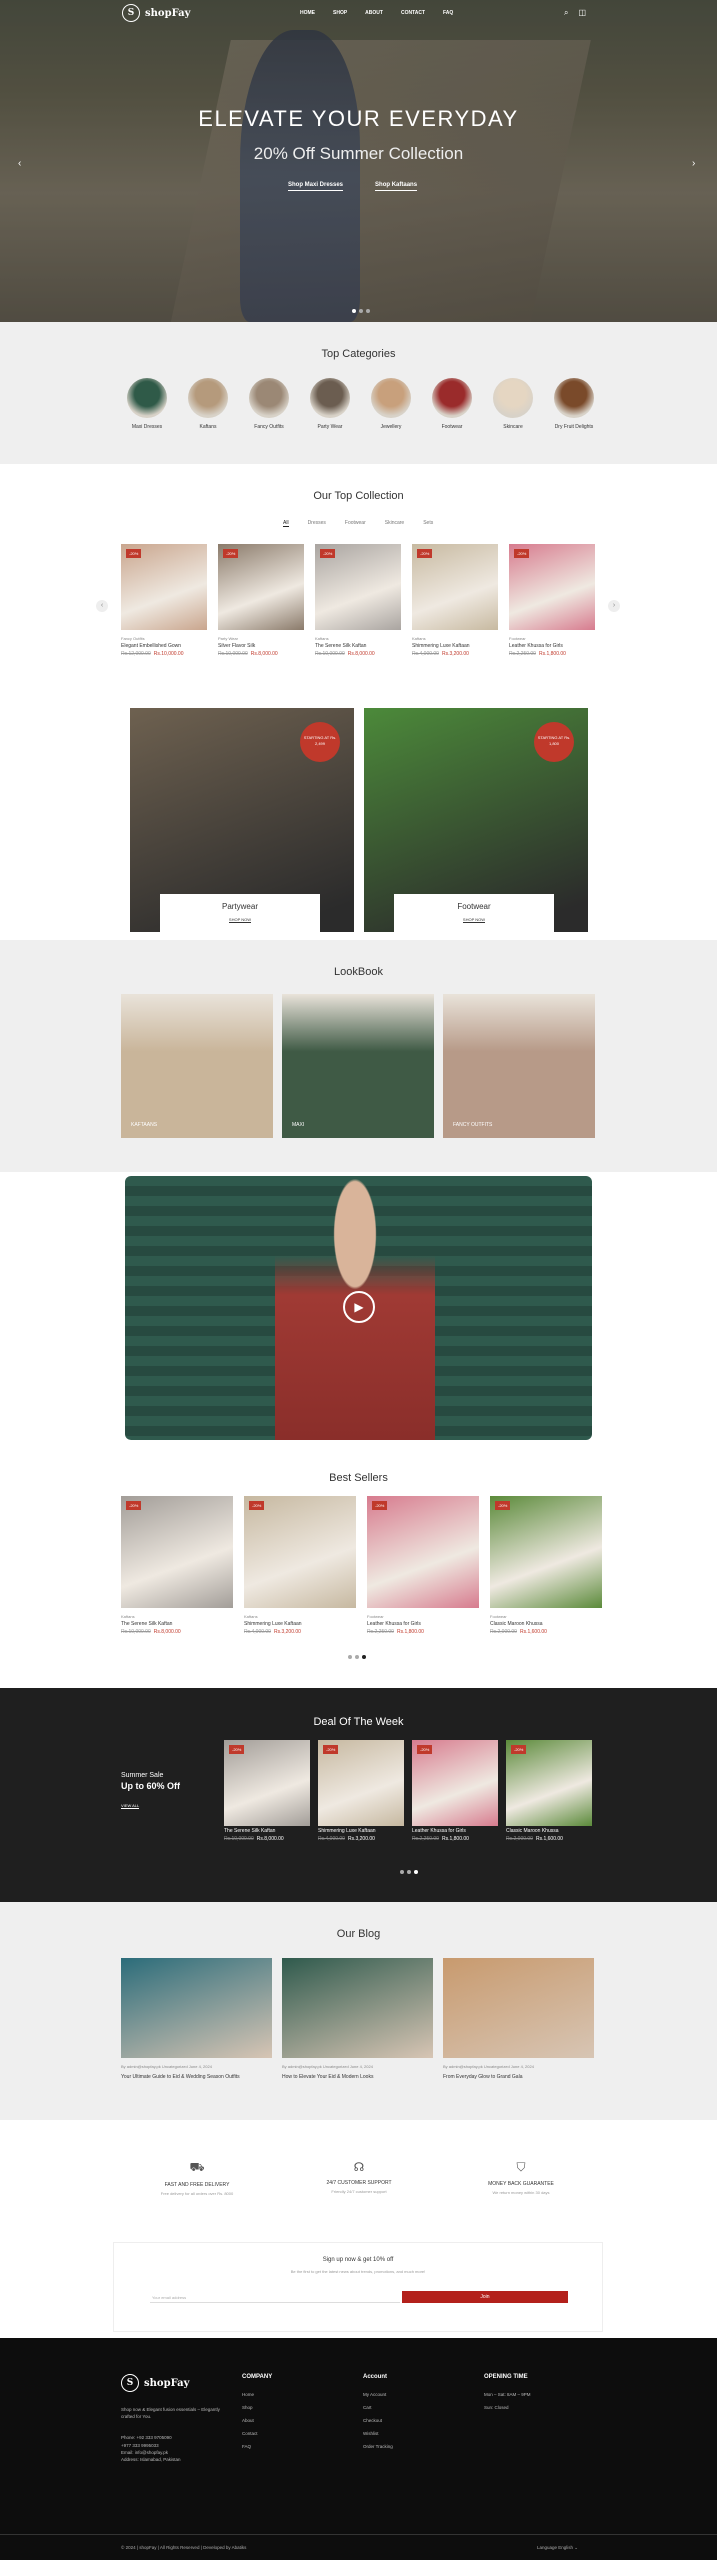 This screenshot has height=2560, width=717. I want to click on product-name: Elegant Embellished Gown, so click(164, 646).